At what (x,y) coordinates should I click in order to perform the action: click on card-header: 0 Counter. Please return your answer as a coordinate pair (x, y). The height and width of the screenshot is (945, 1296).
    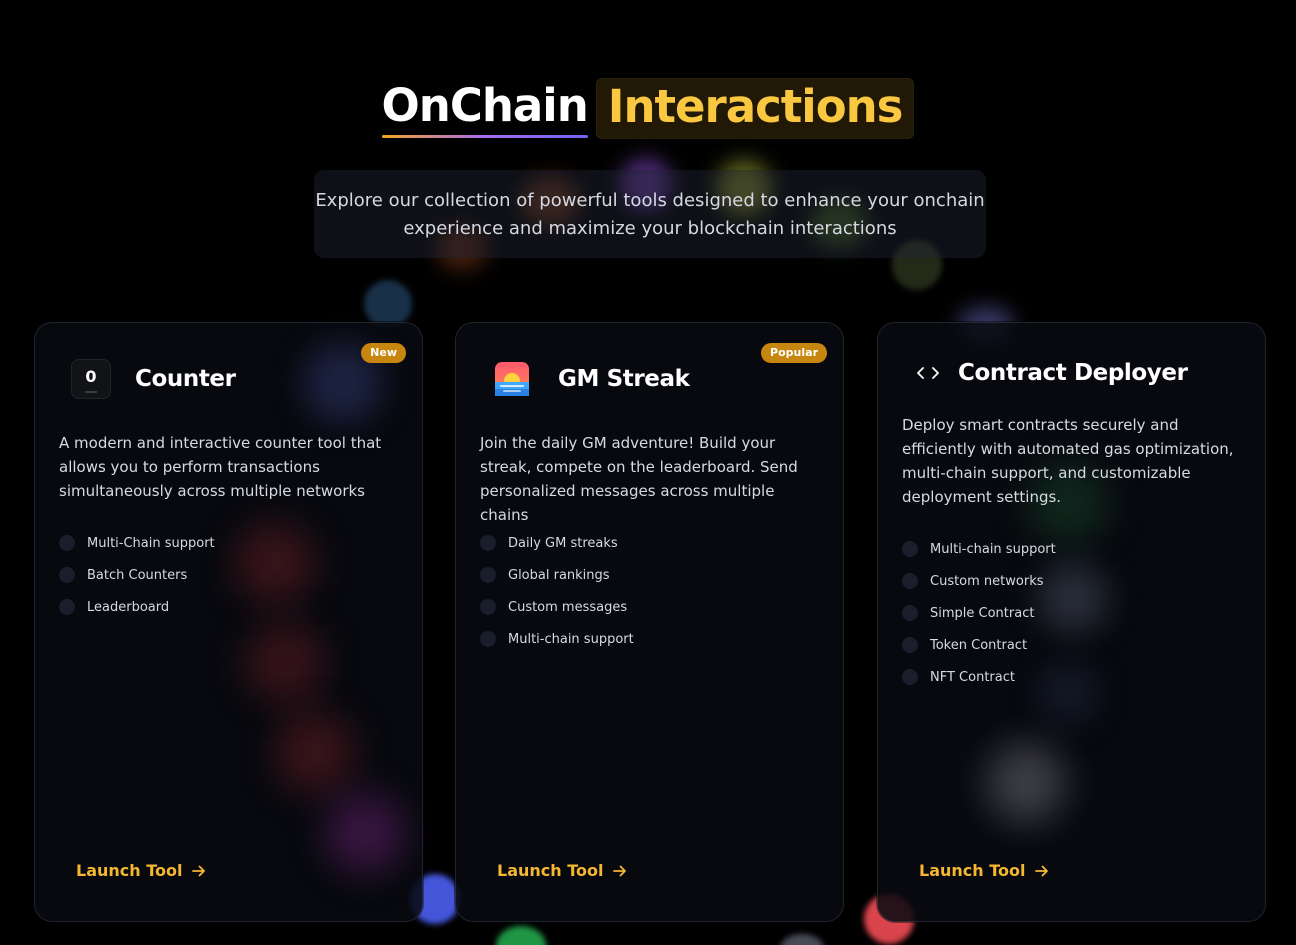
    Looking at the image, I should click on (153, 379).